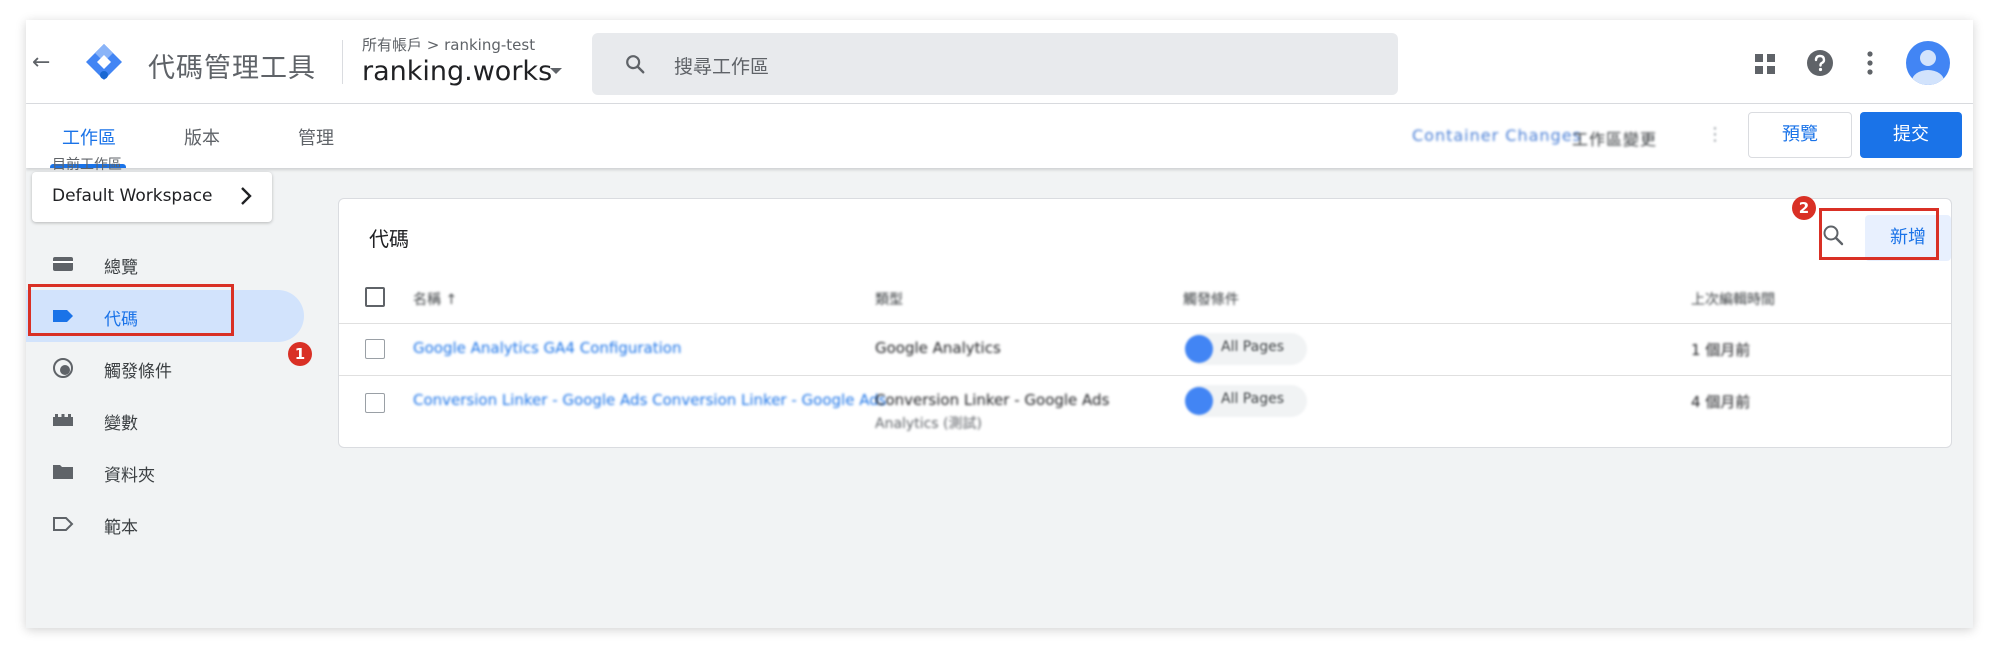  I want to click on preview-button: 預覽, so click(1800, 135).